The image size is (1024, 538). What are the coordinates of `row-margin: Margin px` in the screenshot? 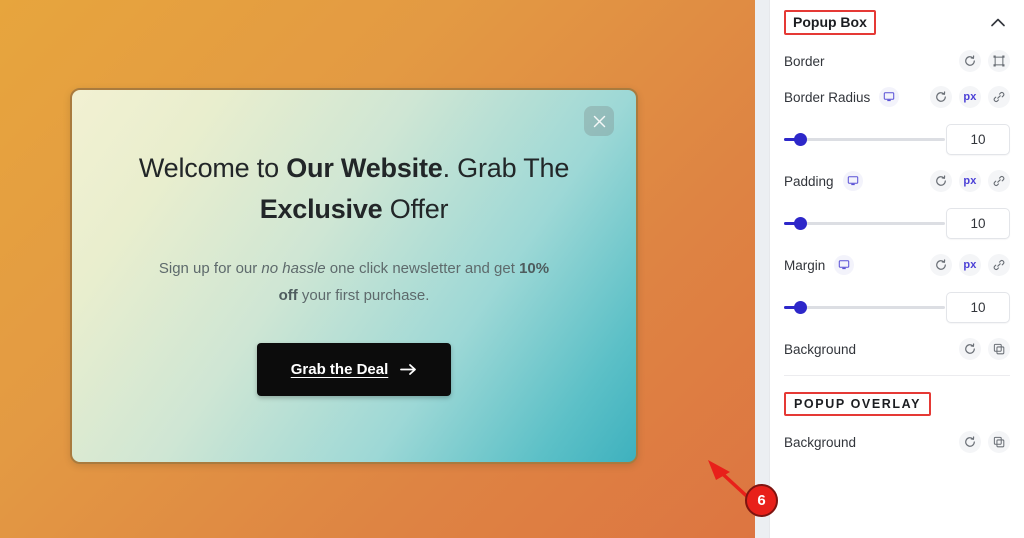 It's located at (897, 265).